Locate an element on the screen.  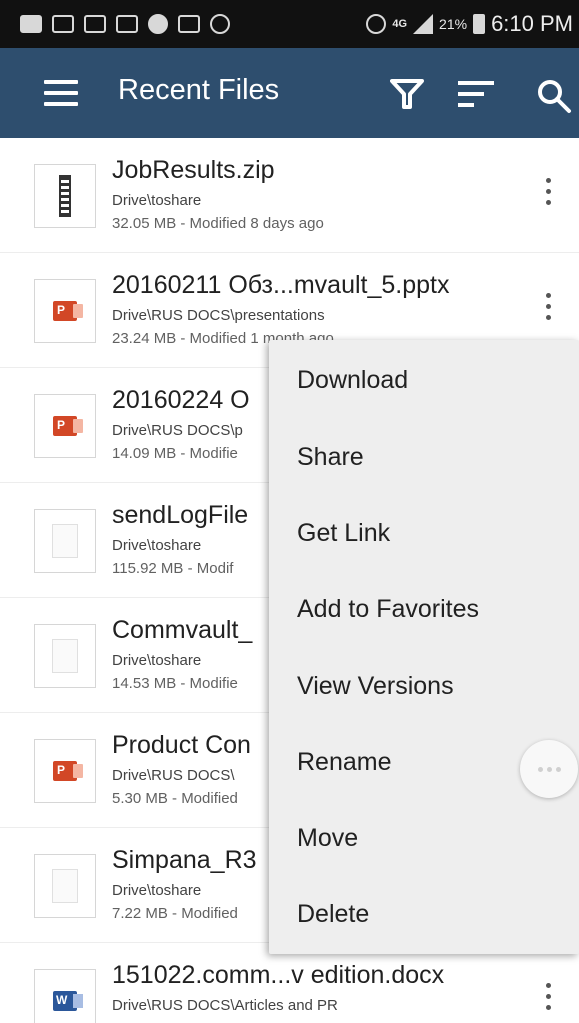
file-meta: 7.22 MB - Modified is located at coordinates (175, 913).